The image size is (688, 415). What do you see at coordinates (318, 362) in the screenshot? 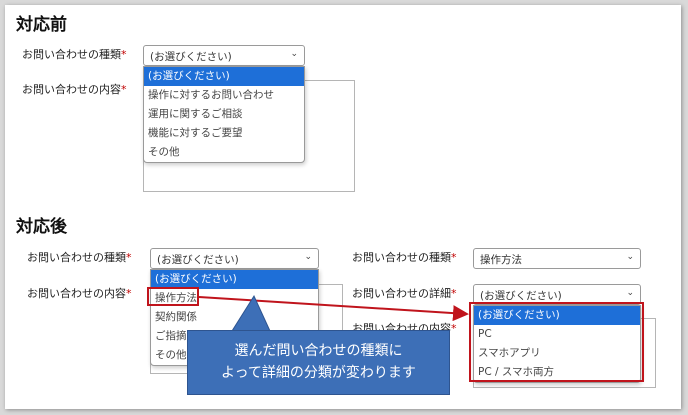
I see `callout-box: 選んだ問い合わせの種類に よって詳細の分類が変わります` at bounding box center [318, 362].